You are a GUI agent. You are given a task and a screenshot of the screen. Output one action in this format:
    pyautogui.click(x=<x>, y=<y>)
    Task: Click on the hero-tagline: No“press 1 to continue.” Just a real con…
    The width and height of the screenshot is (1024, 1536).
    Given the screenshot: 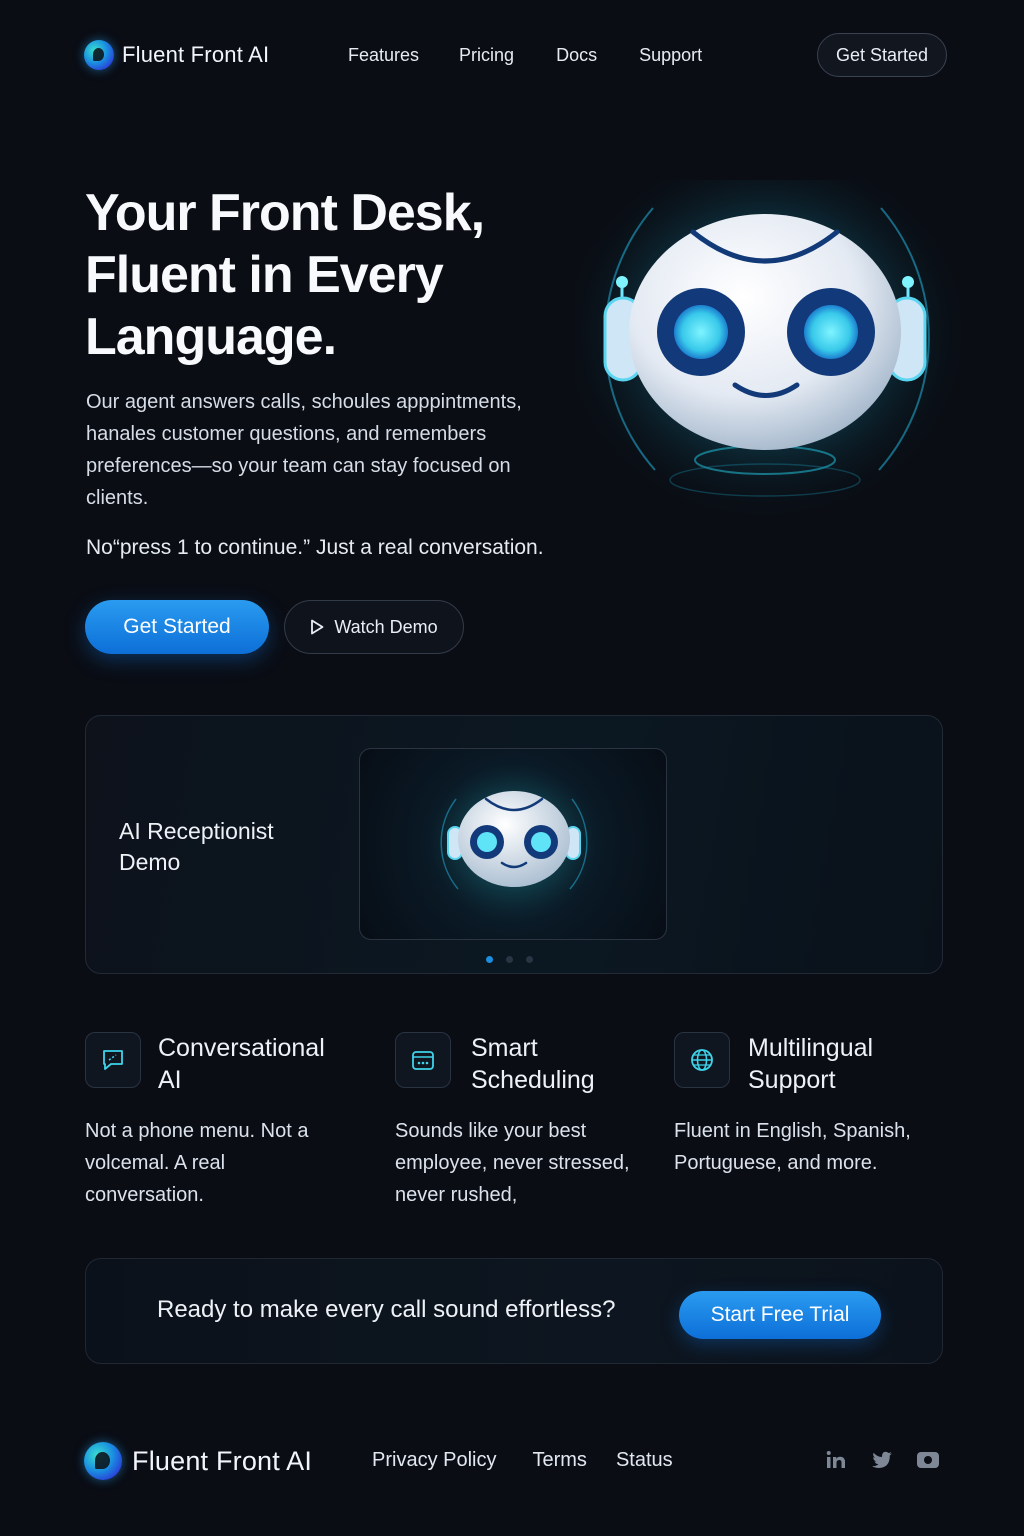 What is the action you would take?
    pyautogui.click(x=315, y=547)
    